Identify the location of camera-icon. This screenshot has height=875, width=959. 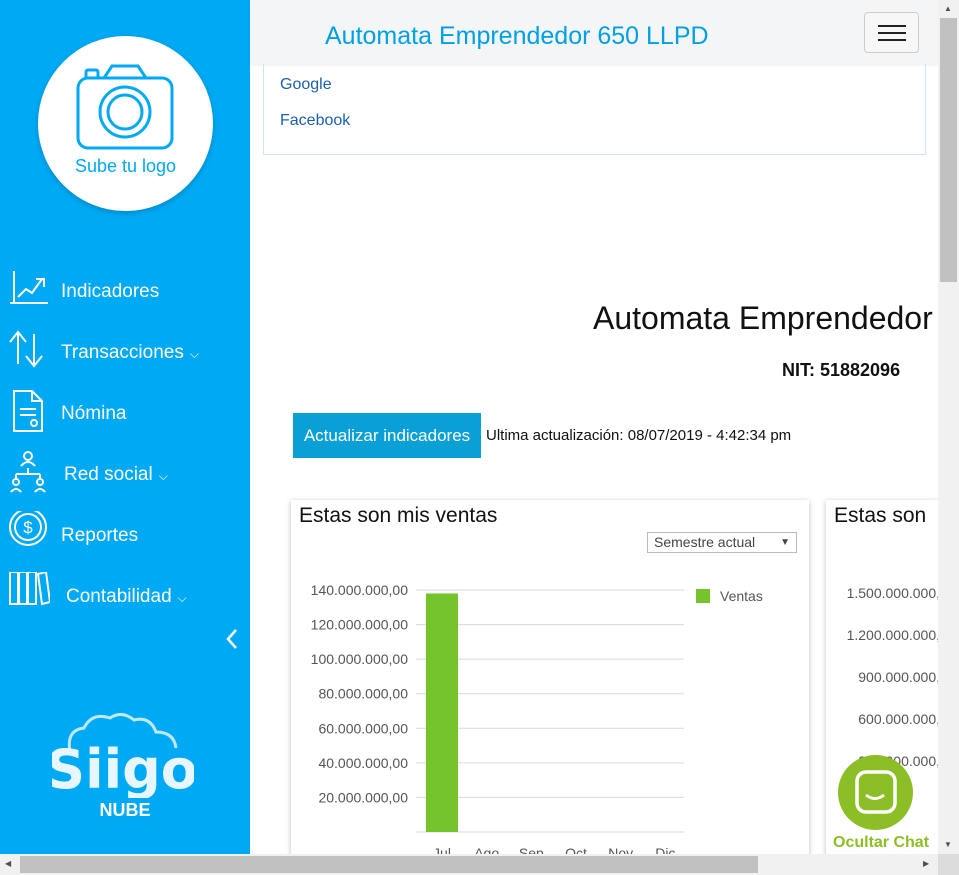
(125, 107).